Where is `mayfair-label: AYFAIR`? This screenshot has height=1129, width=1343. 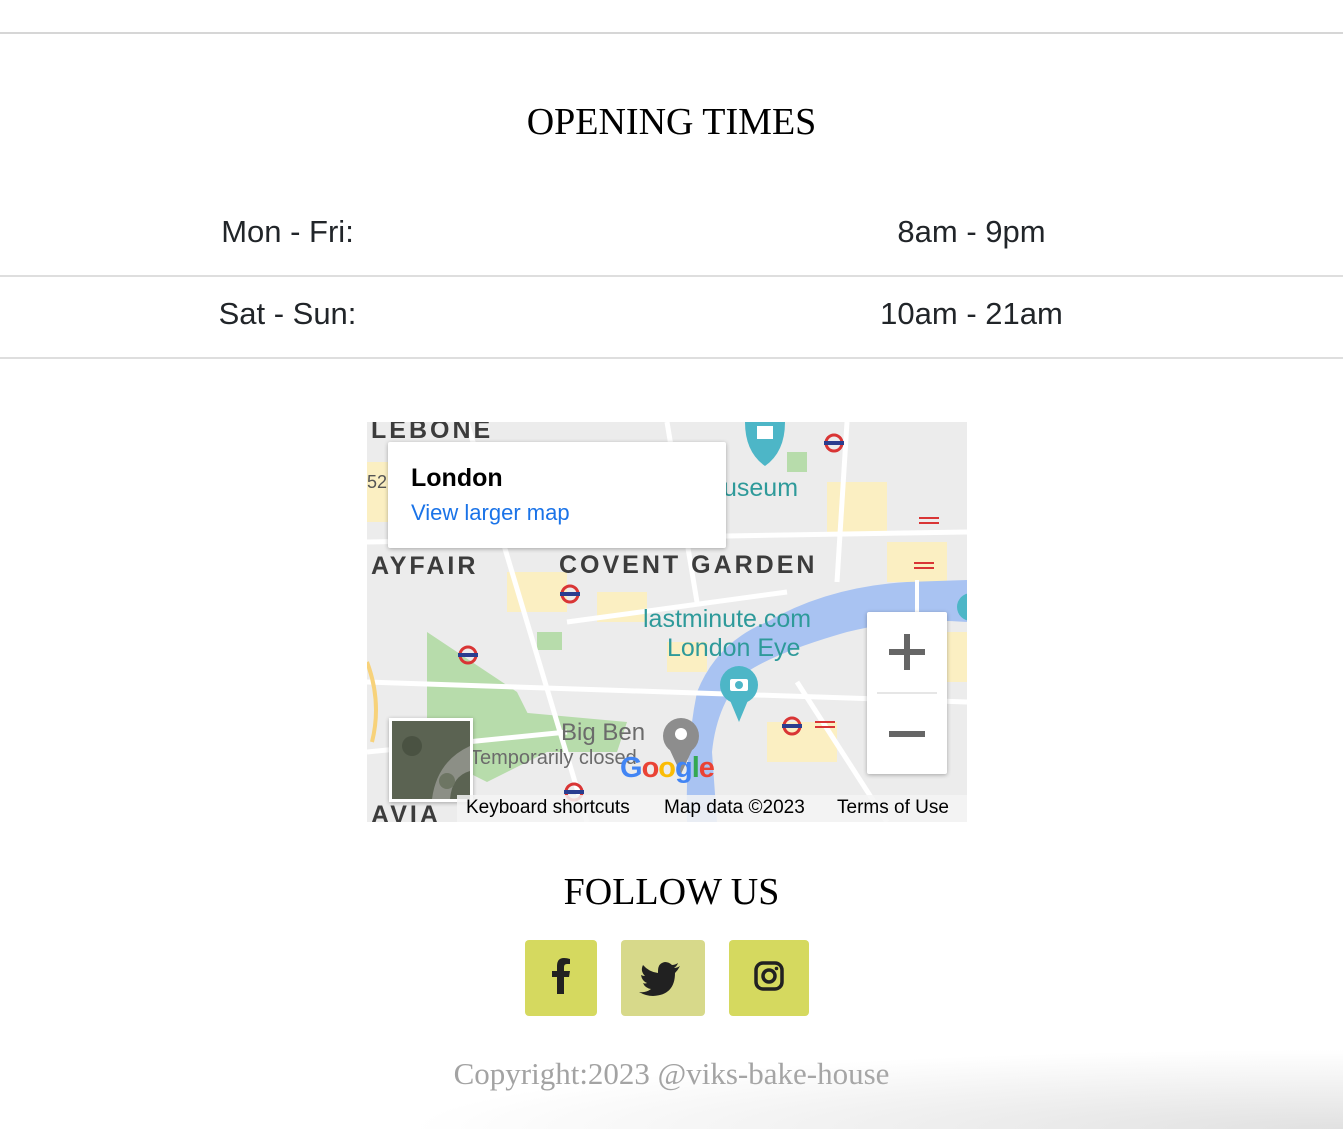
mayfair-label: AYFAIR is located at coordinates (425, 566).